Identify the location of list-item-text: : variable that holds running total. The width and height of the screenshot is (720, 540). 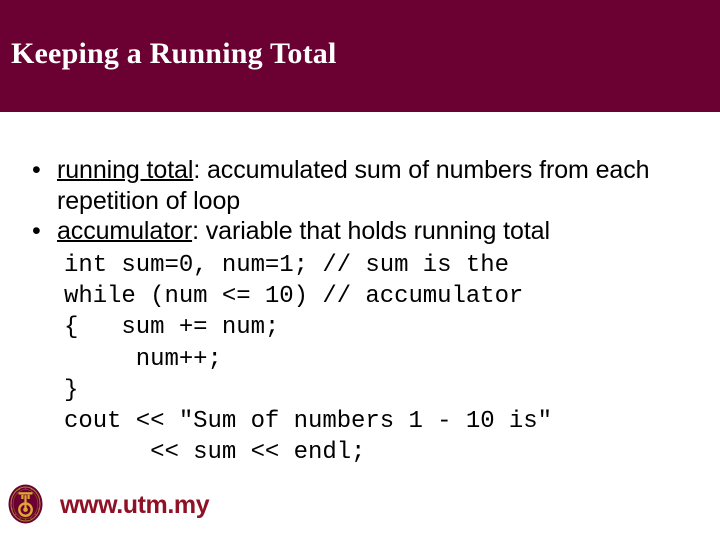
(371, 231).